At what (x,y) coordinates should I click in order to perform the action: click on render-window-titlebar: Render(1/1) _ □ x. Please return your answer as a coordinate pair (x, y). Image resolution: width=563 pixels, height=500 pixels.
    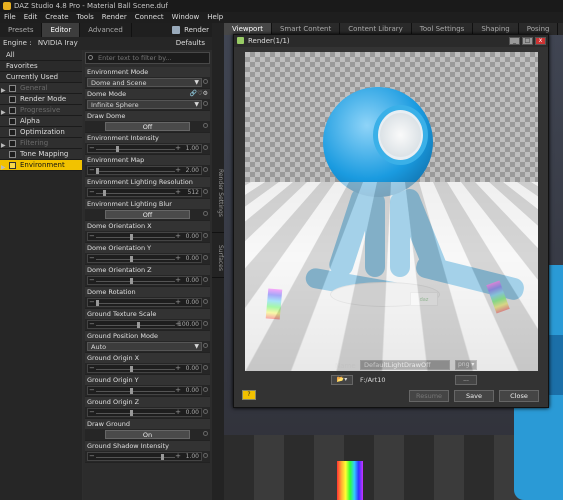
    Looking at the image, I should click on (391, 41).